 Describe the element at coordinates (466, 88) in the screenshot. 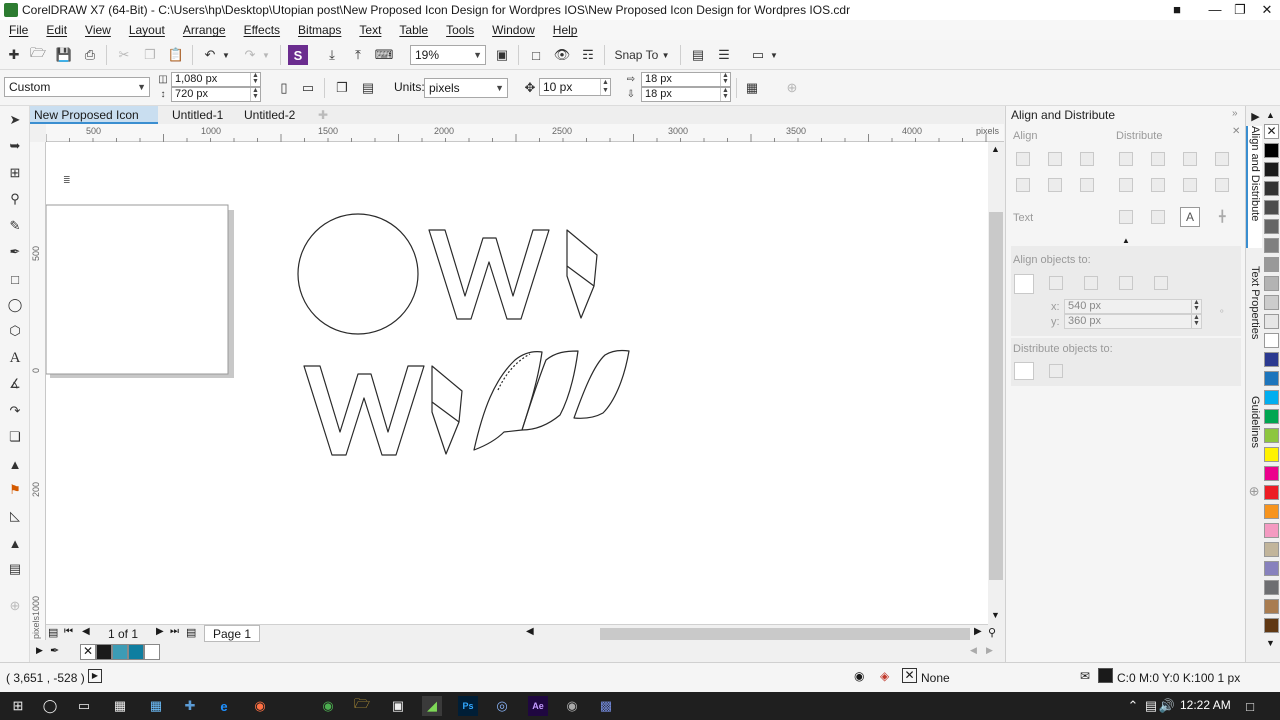

I see `units-combo: pixels ▼` at that location.